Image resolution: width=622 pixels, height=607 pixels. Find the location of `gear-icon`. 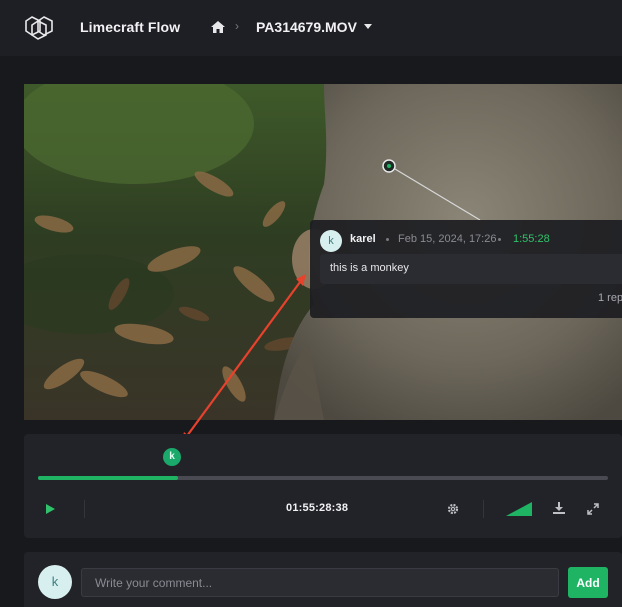

gear-icon is located at coordinates (453, 509).